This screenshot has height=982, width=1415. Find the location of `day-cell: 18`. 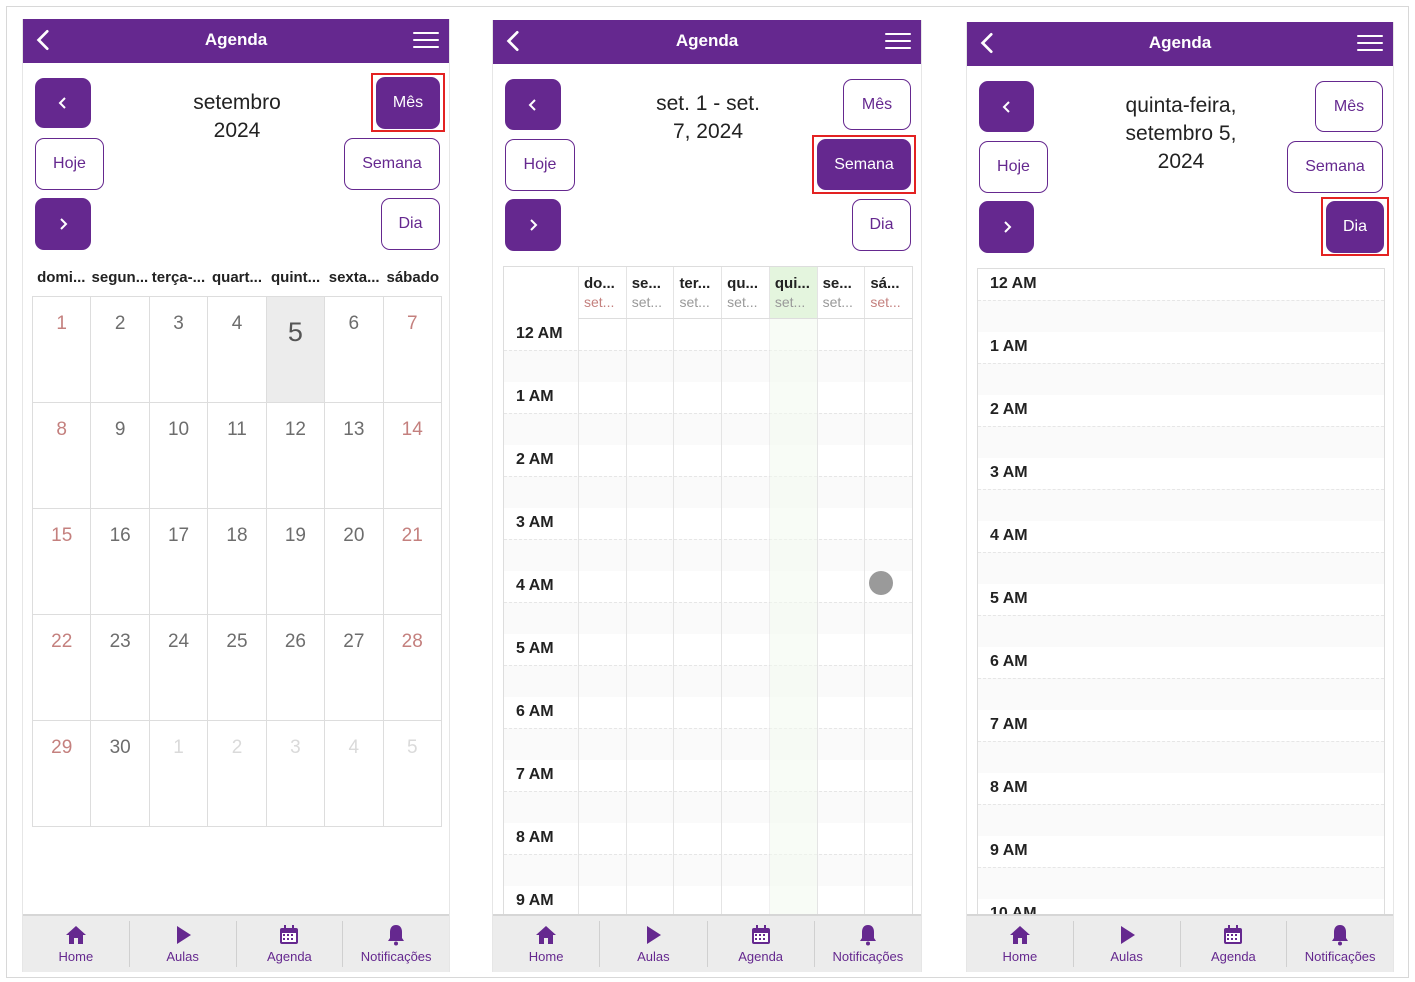

day-cell: 18 is located at coordinates (237, 562).